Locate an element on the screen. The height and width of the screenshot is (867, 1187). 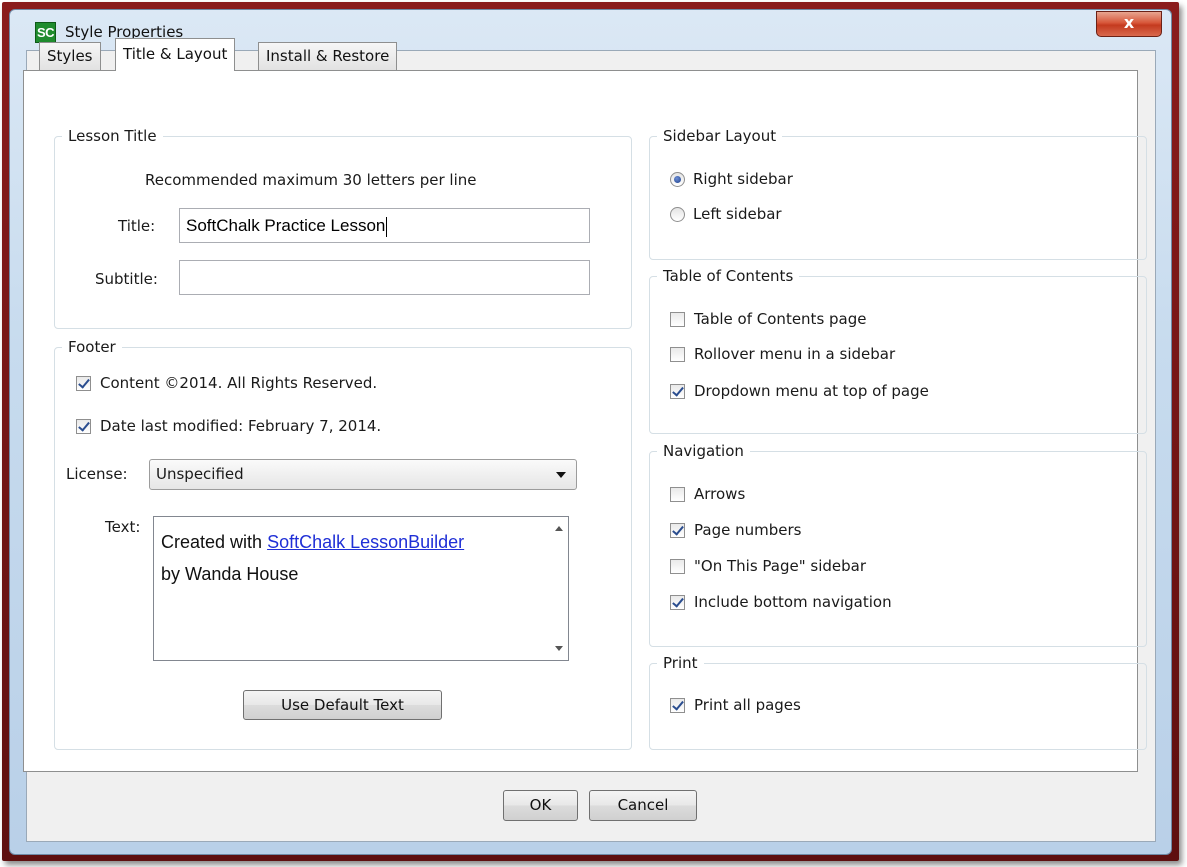
print-all-pages-label: Print all pages is located at coordinates (747, 705).